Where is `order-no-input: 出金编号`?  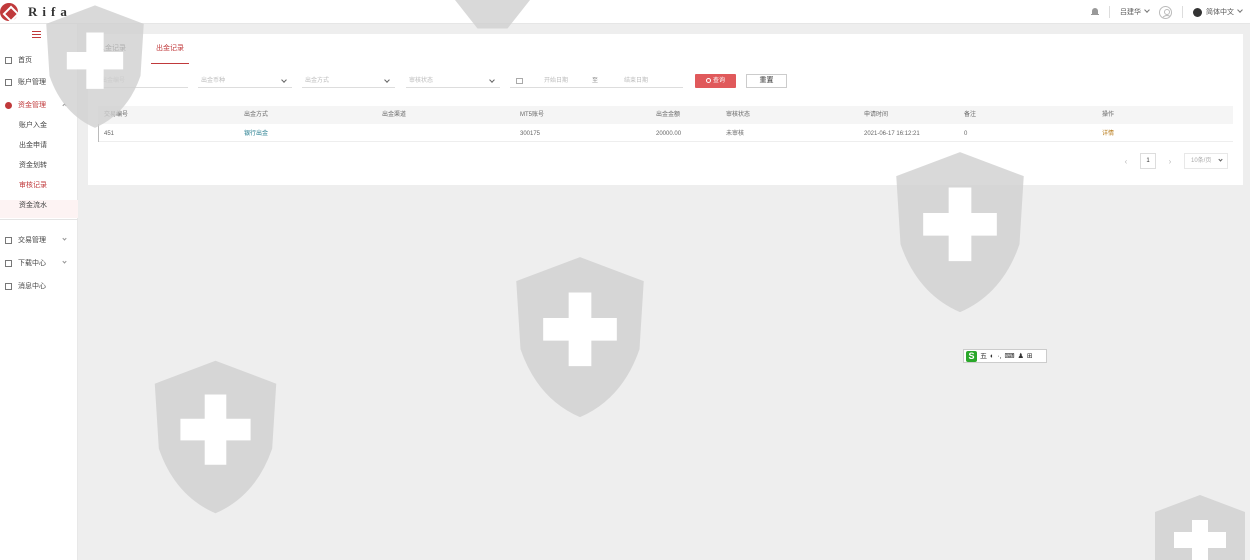 order-no-input: 出金编号 is located at coordinates (143, 81).